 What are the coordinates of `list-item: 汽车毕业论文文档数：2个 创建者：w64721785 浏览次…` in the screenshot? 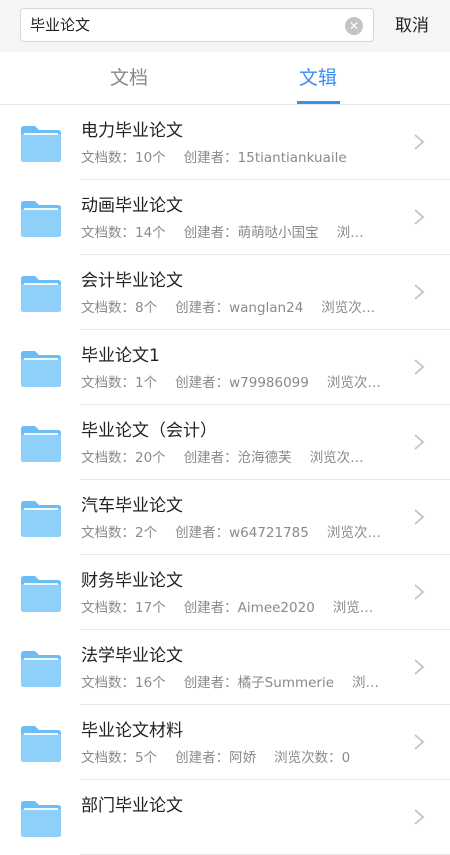 It's located at (225, 517).